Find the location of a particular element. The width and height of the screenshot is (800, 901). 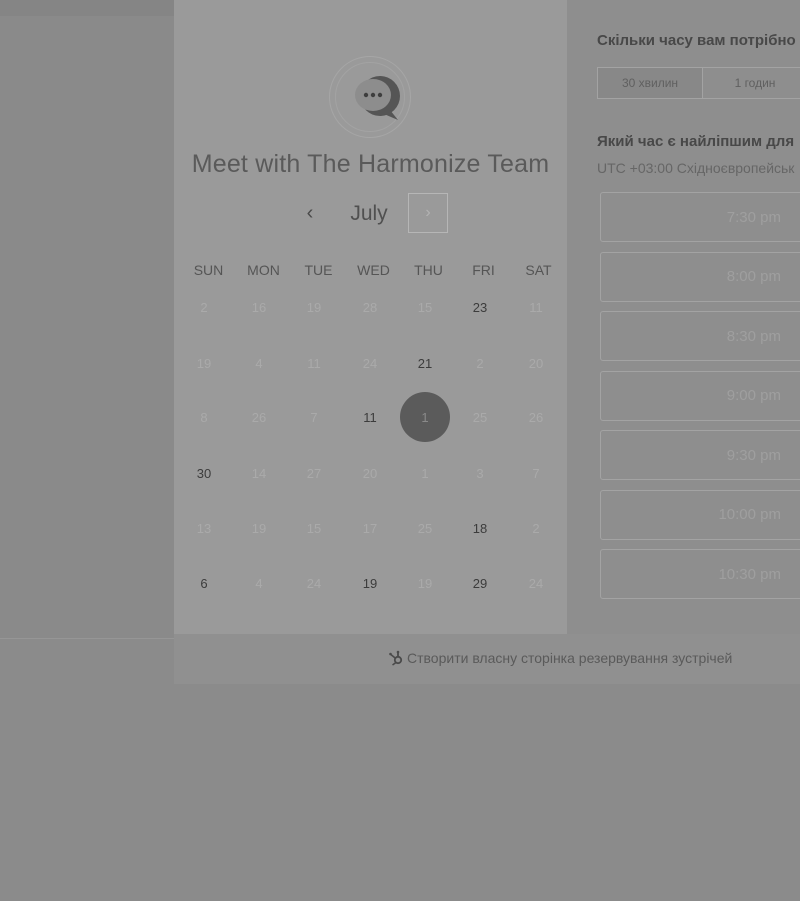

weekday-label-fri: FRI is located at coordinates (483, 270).